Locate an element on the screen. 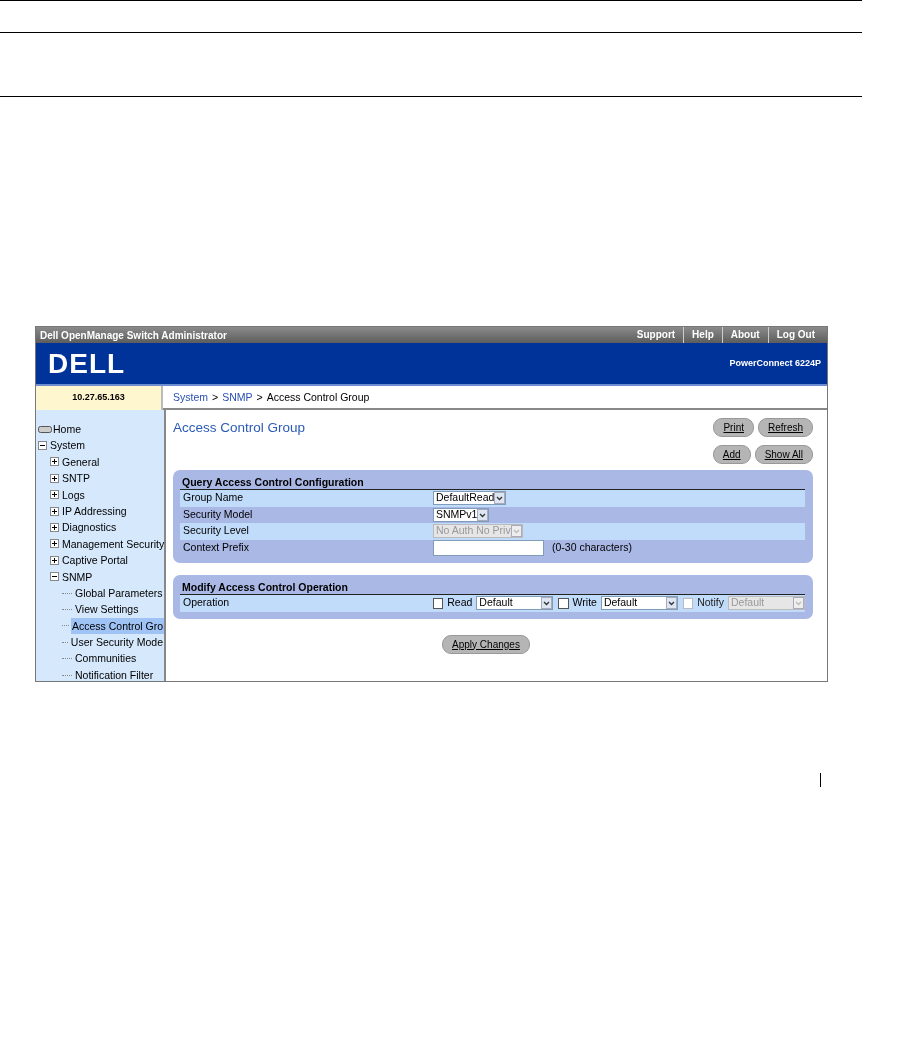 This screenshot has width=900, height=1048. nav-item: Captive Portal is located at coordinates (95, 560).